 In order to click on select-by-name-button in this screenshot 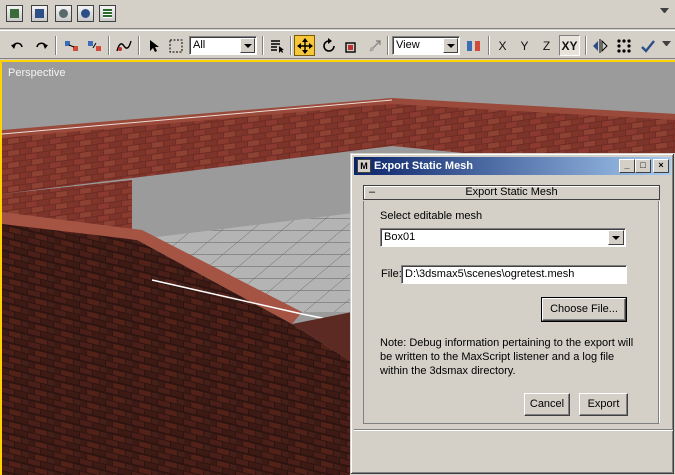, I will do `click(276, 45)`.